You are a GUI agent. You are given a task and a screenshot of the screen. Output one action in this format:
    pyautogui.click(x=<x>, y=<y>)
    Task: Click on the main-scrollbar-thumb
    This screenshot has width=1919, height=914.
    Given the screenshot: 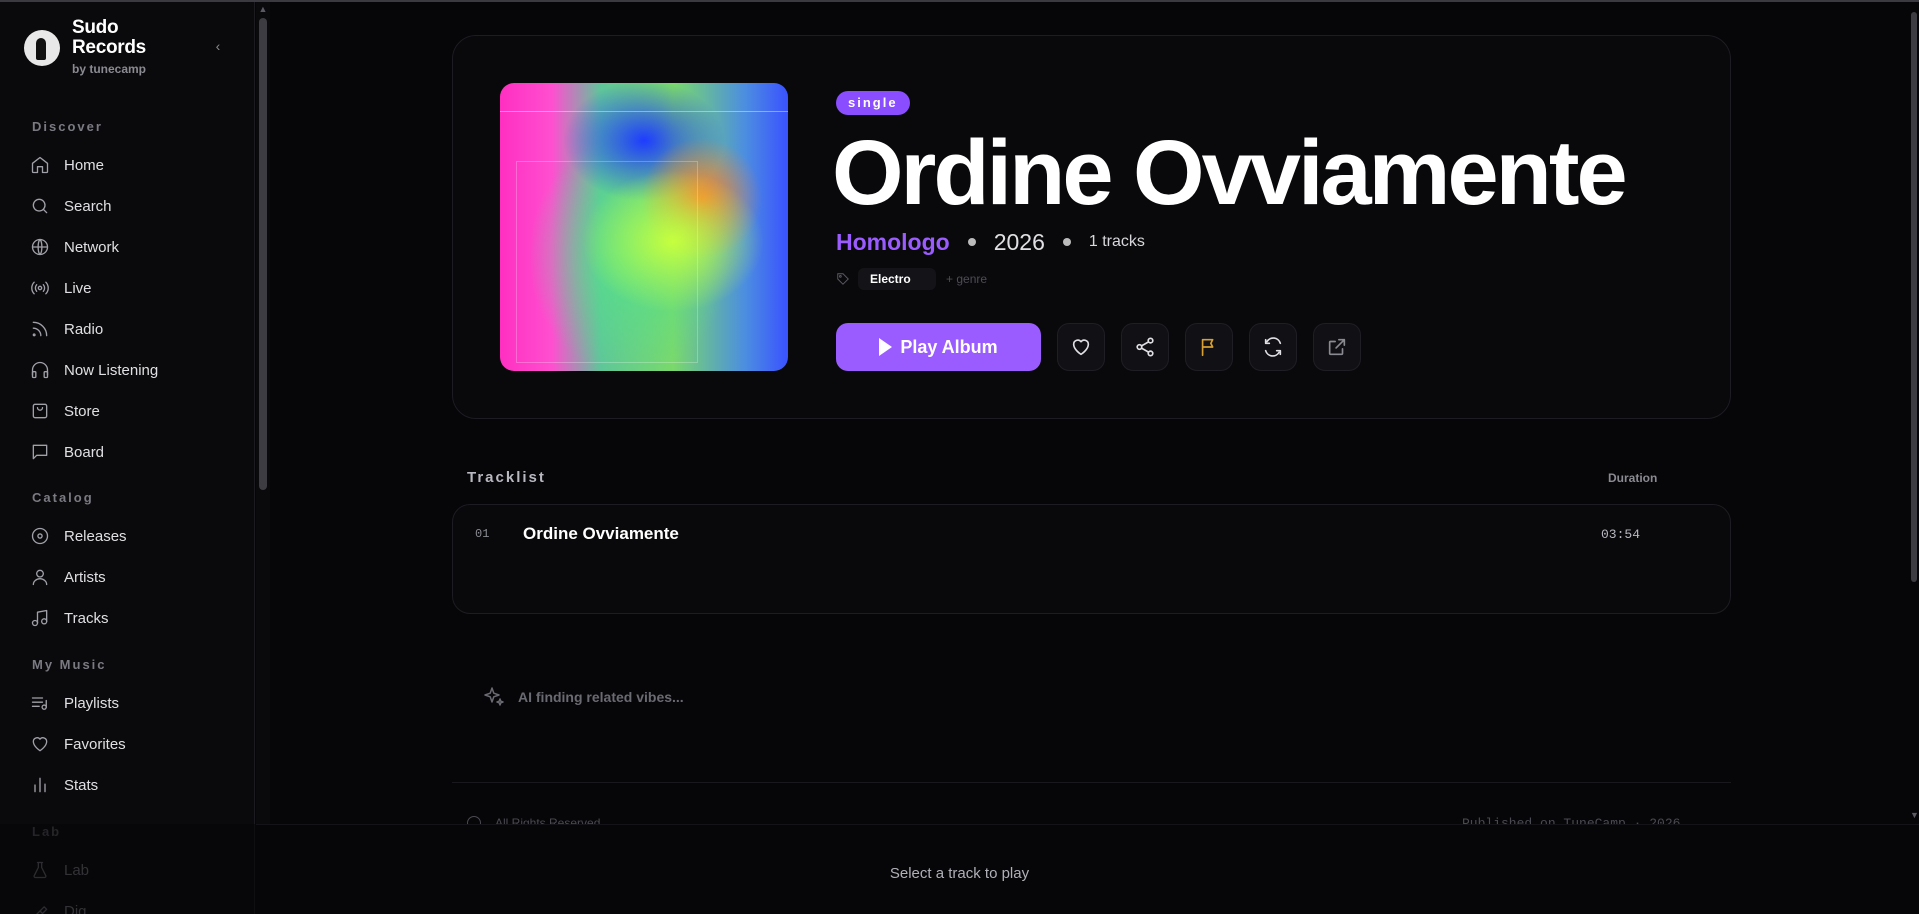 What is the action you would take?
    pyautogui.click(x=1914, y=297)
    